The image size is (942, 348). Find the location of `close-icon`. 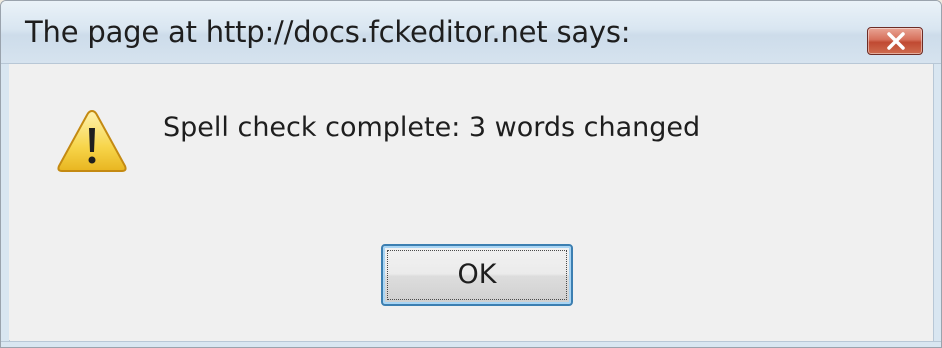

close-icon is located at coordinates (896, 41).